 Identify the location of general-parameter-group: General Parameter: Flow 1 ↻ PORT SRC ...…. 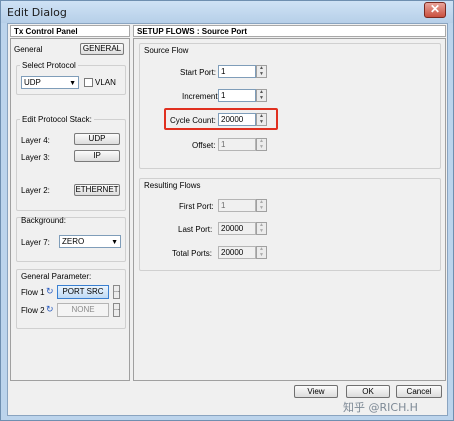
(71, 299).